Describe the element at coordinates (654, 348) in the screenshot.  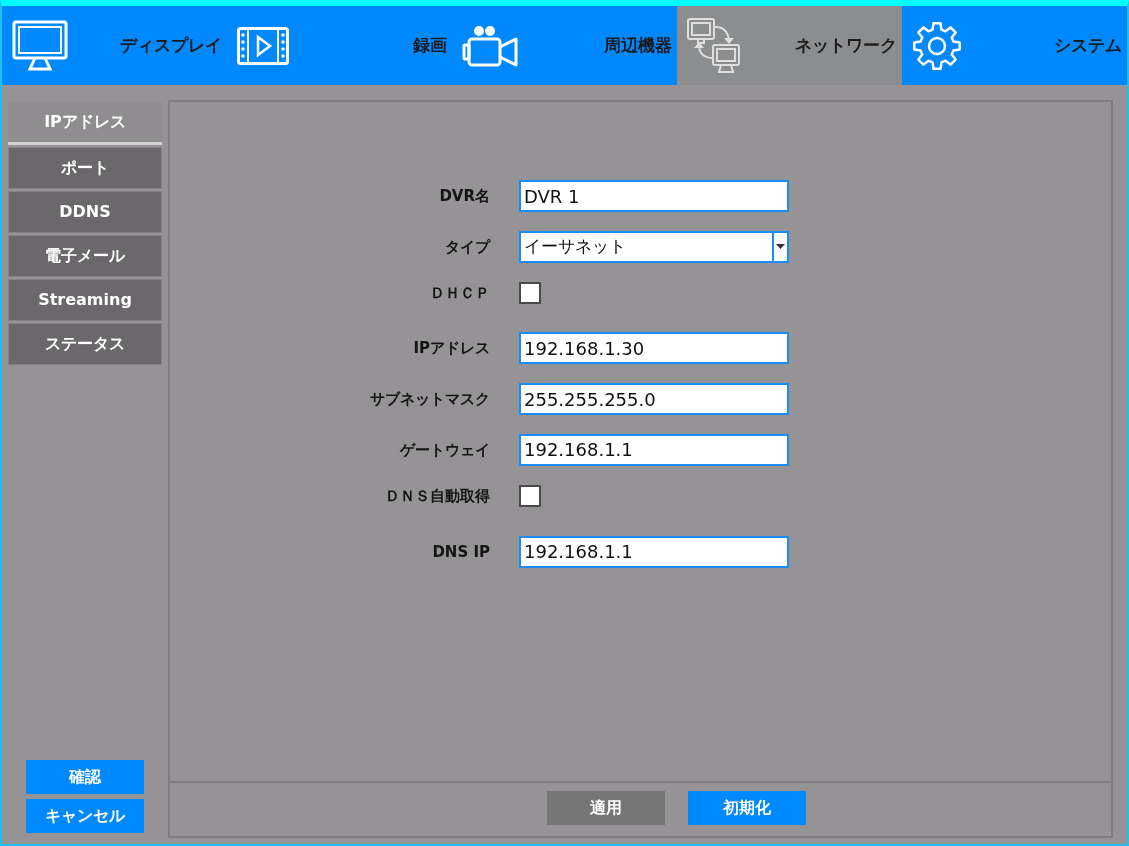
I see `text-field: 192.168.1.30` at that location.